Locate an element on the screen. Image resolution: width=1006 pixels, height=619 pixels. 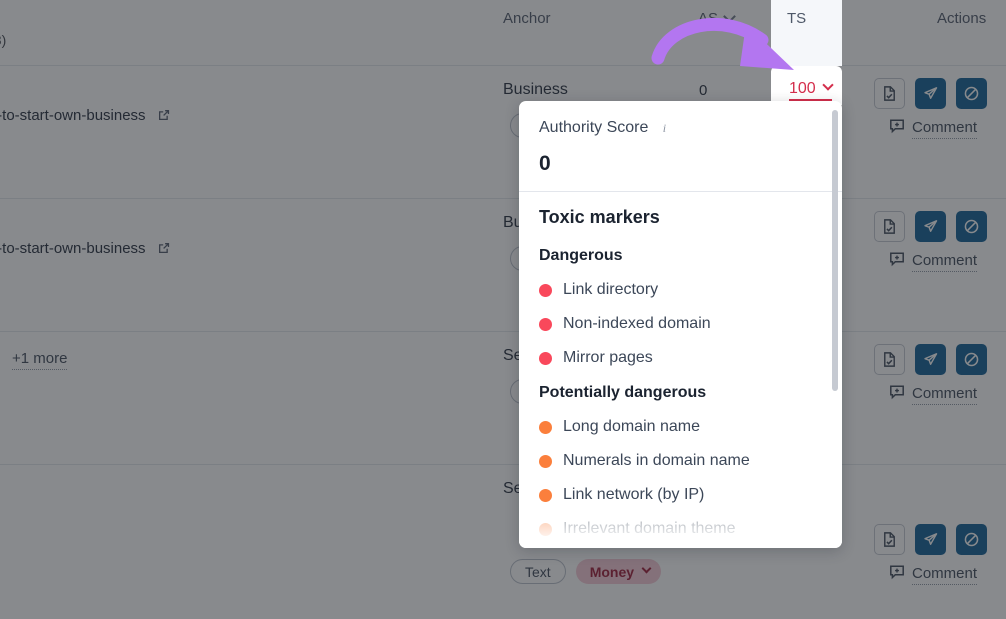
marker-label: Long domain name is located at coordinates (631, 426).